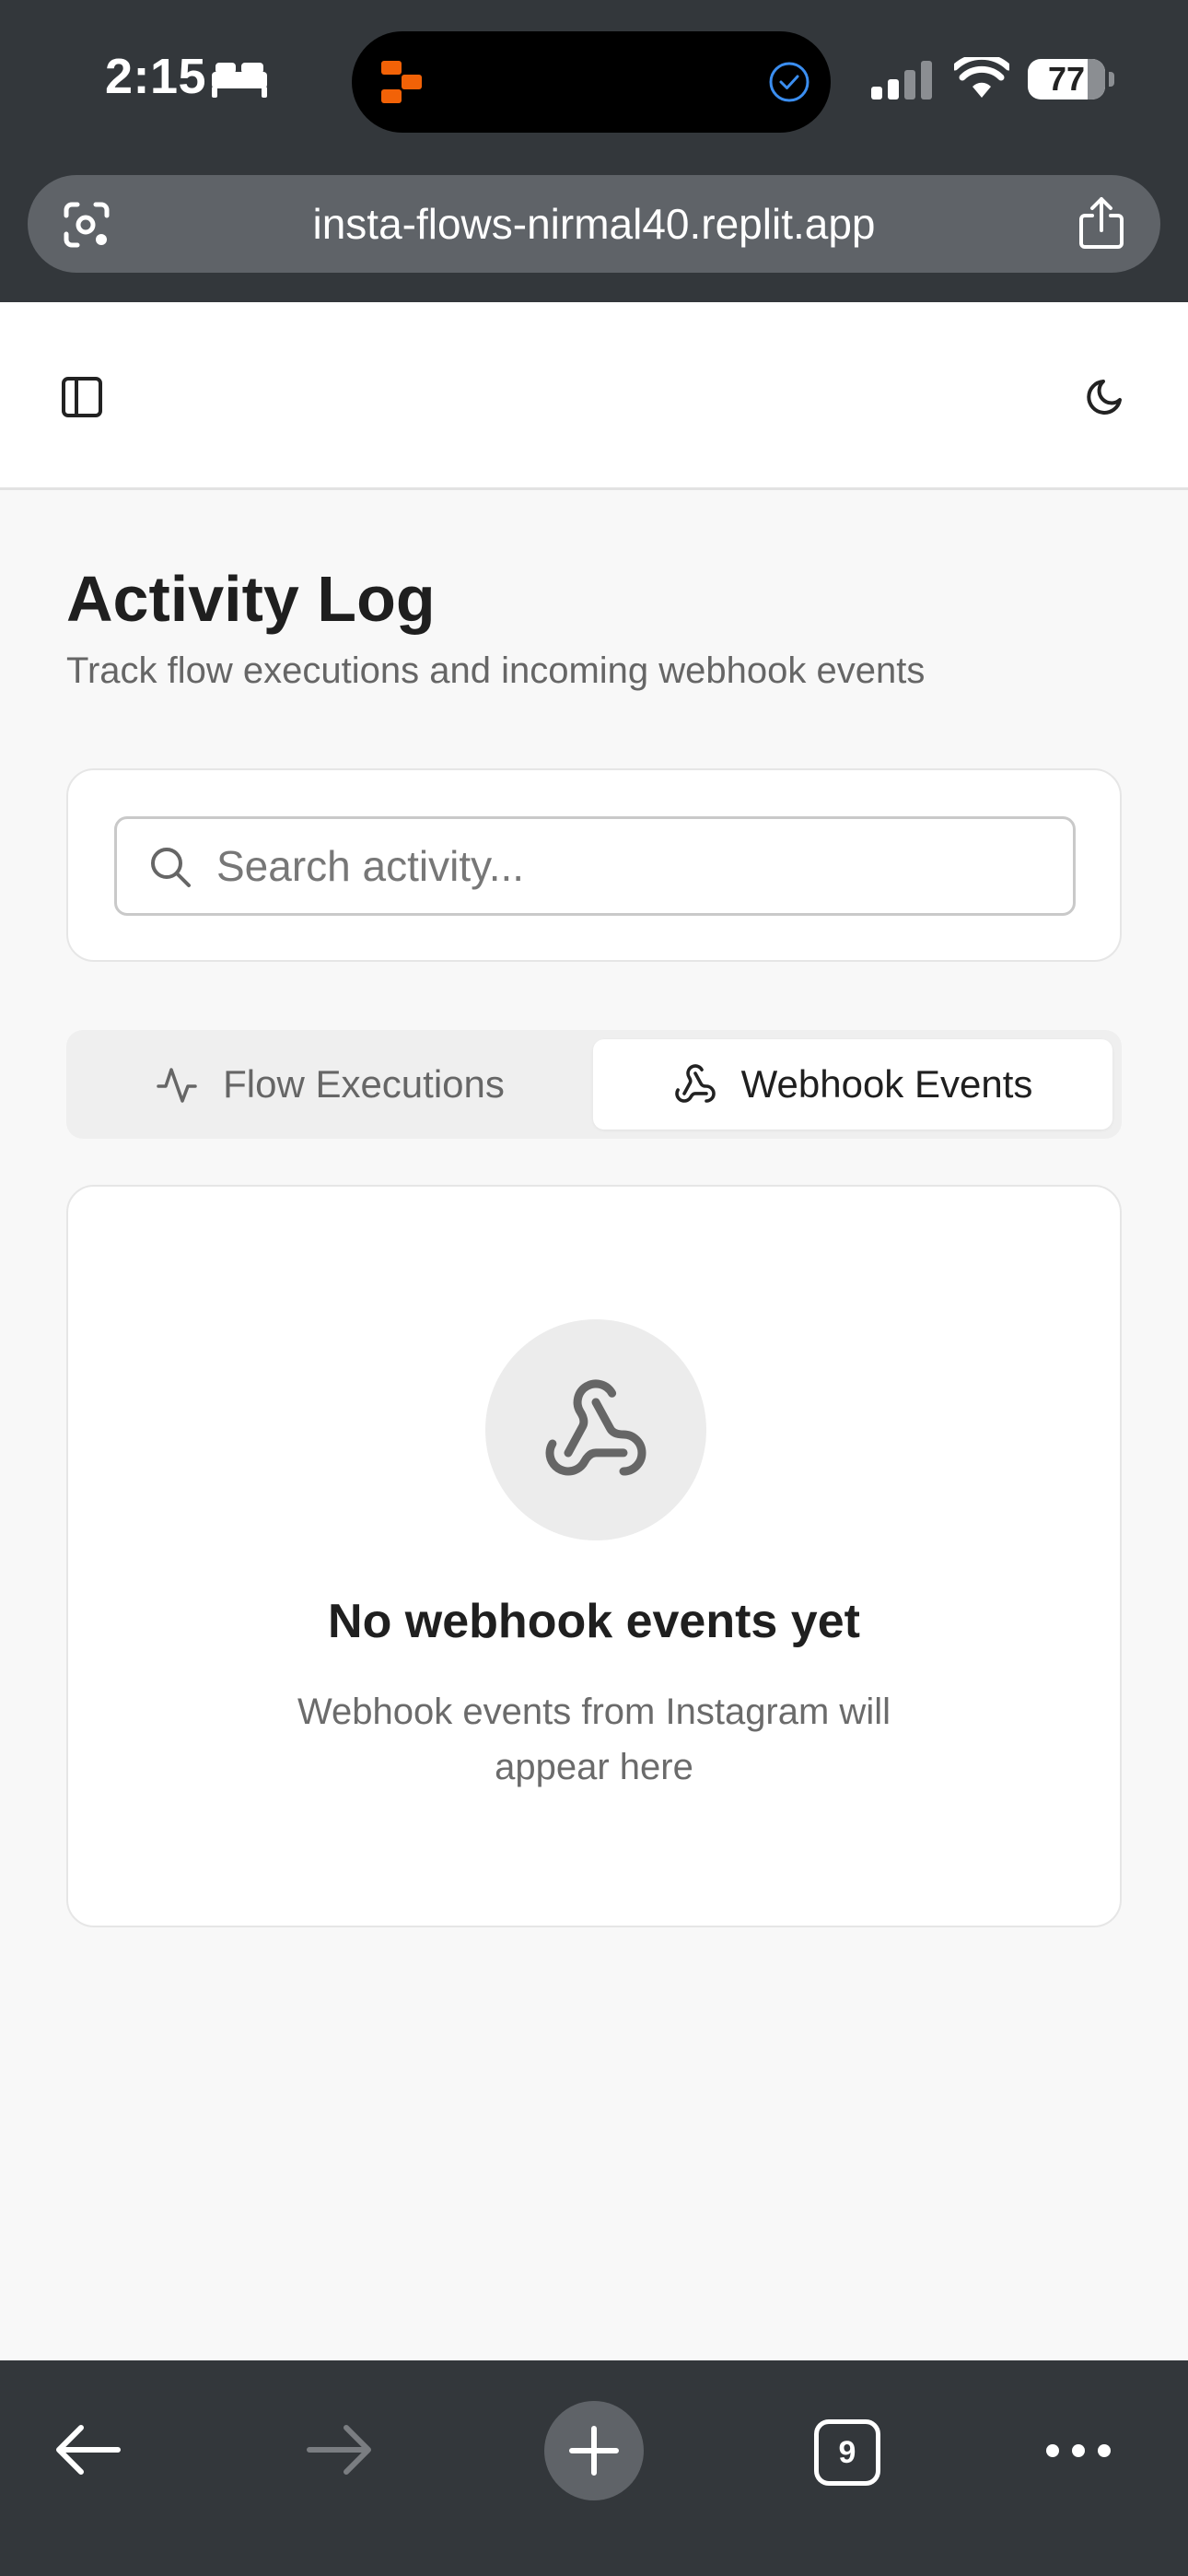 The width and height of the screenshot is (1188, 2576). What do you see at coordinates (86, 225) in the screenshot?
I see `lens-icon` at bounding box center [86, 225].